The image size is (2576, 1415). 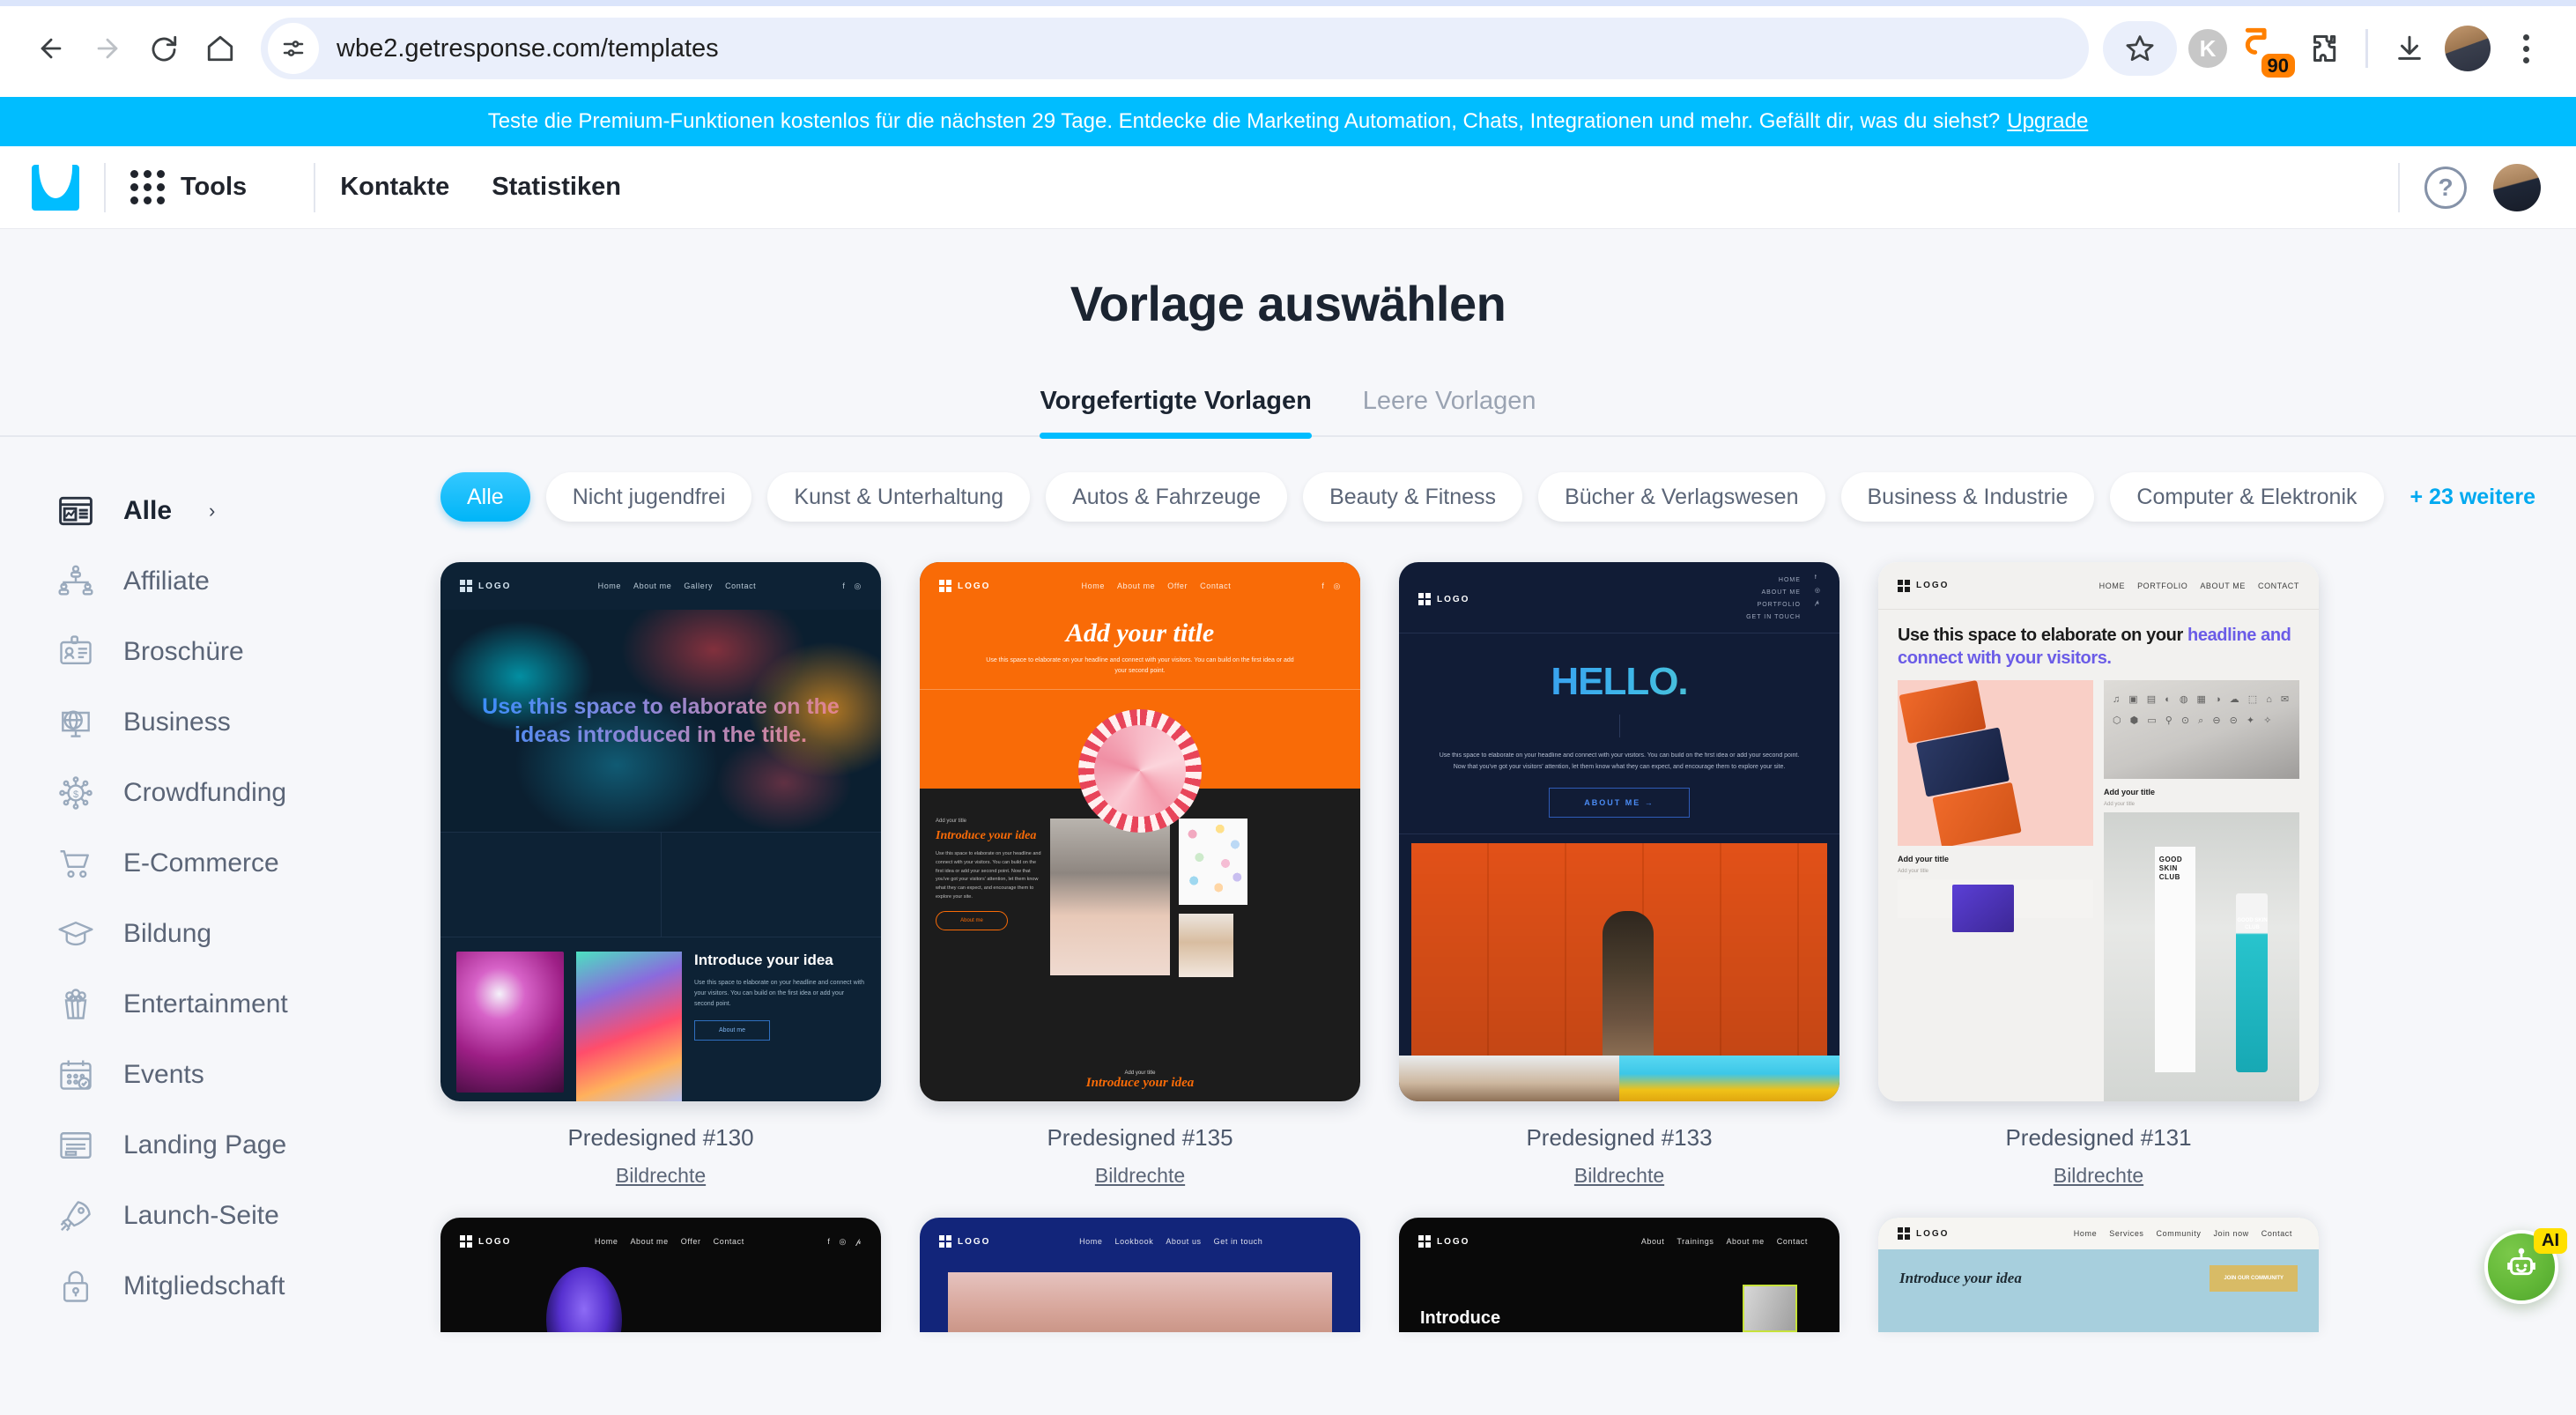 What do you see at coordinates (2324, 48) in the screenshot?
I see `extensions-puzzle-icon` at bounding box center [2324, 48].